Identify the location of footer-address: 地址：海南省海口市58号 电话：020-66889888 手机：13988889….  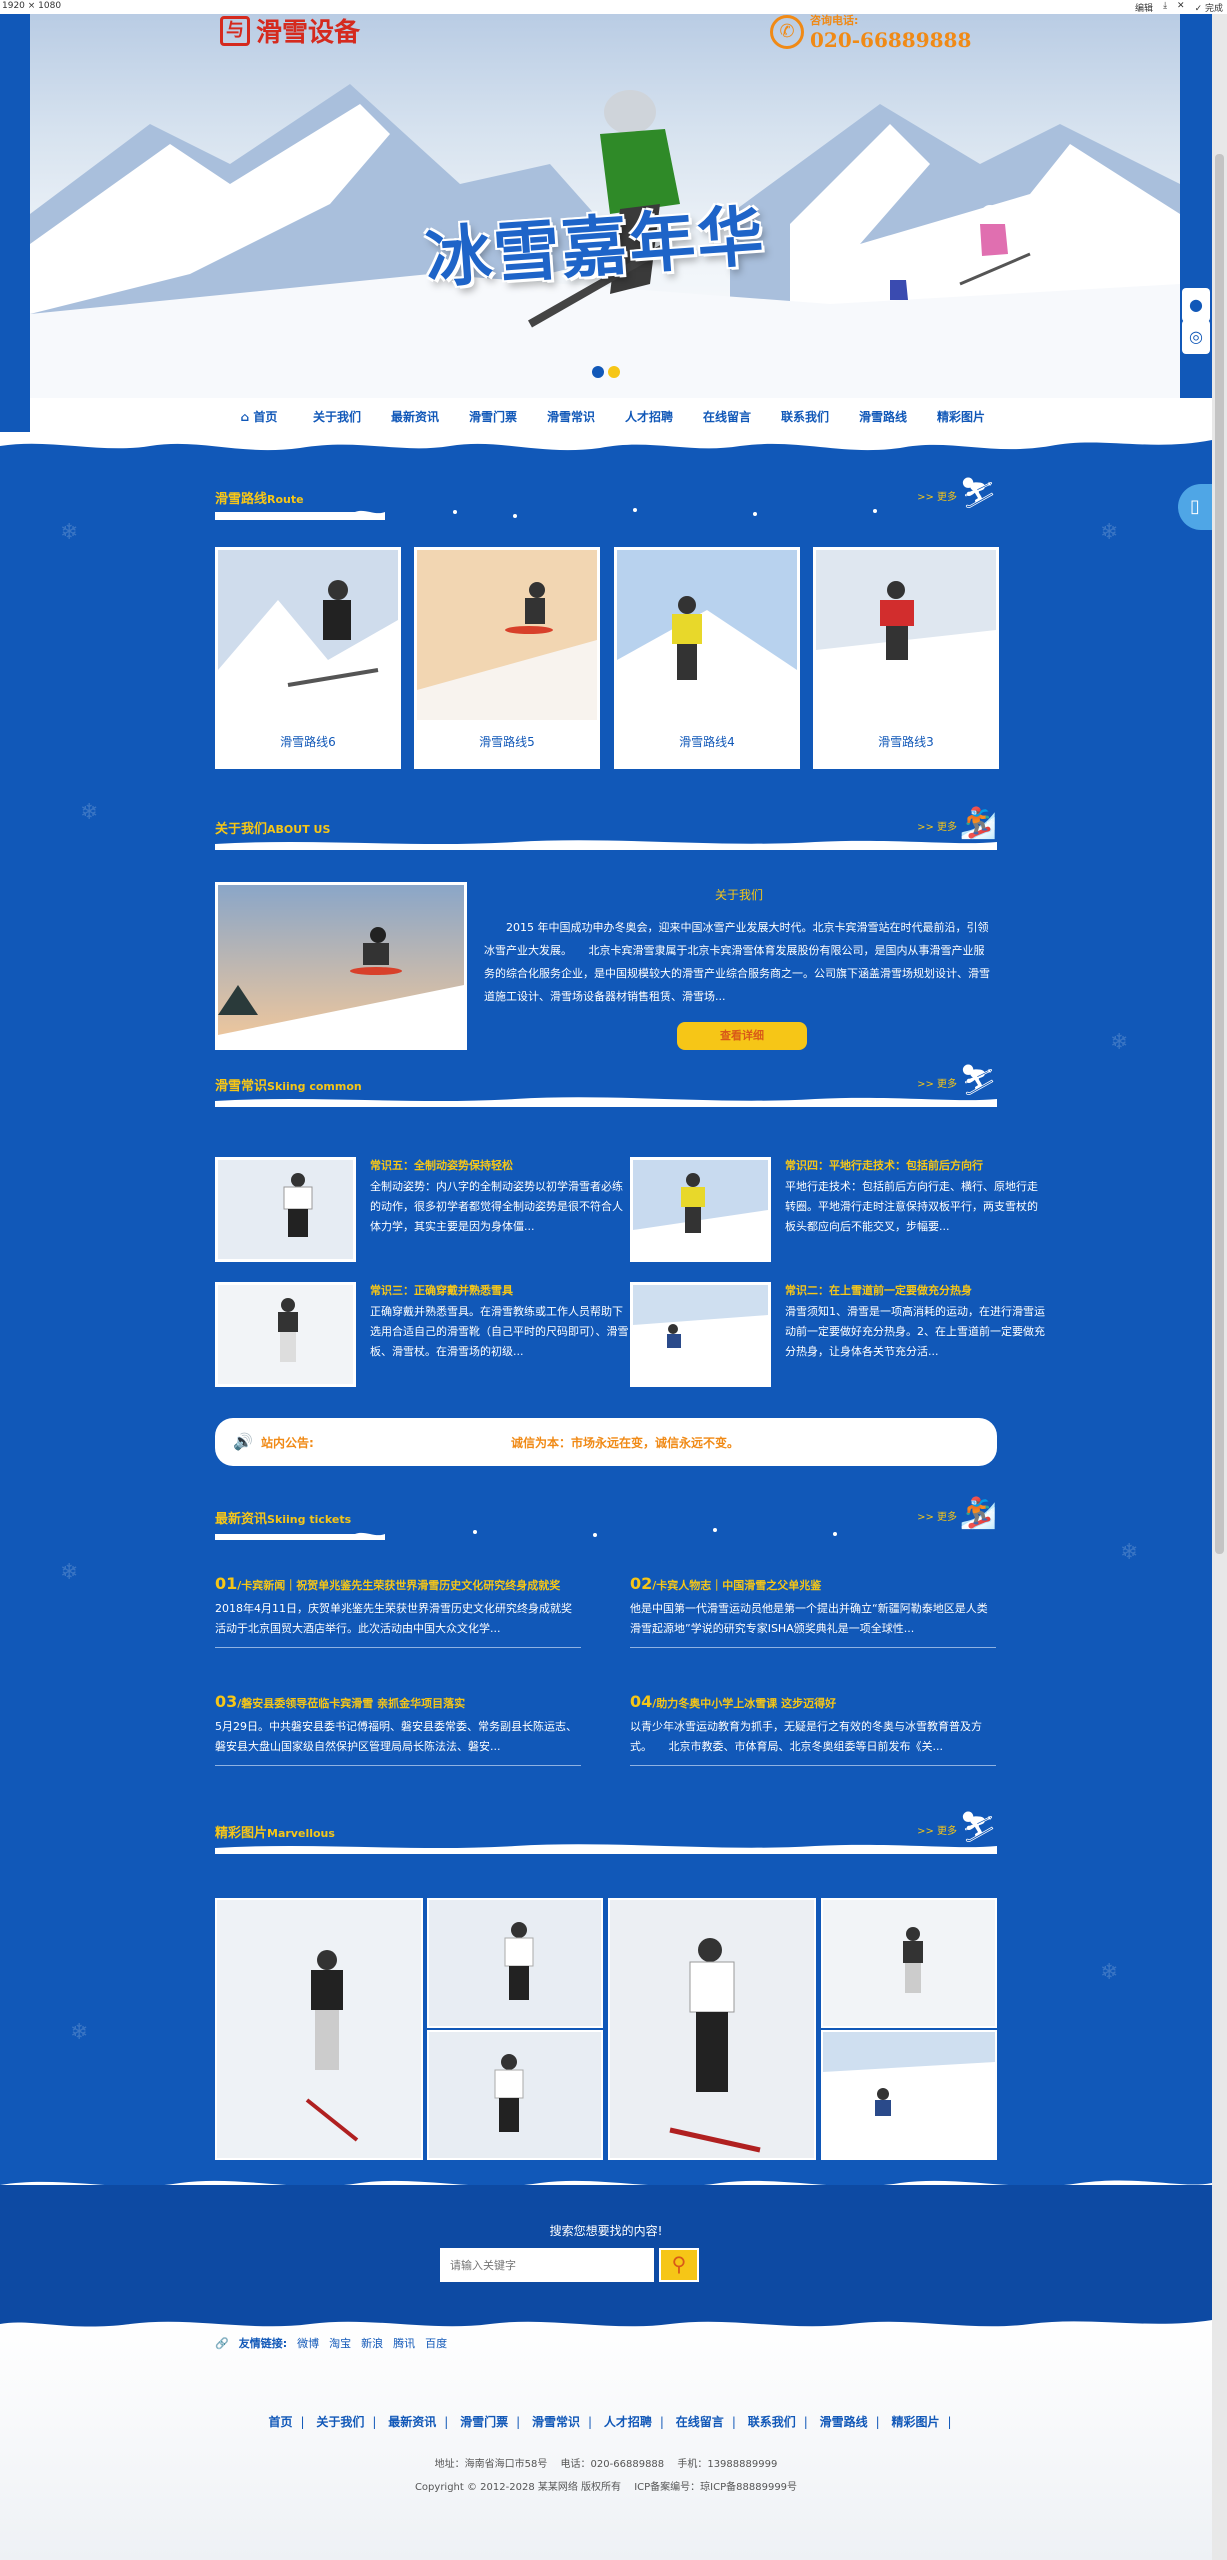
(606, 2464).